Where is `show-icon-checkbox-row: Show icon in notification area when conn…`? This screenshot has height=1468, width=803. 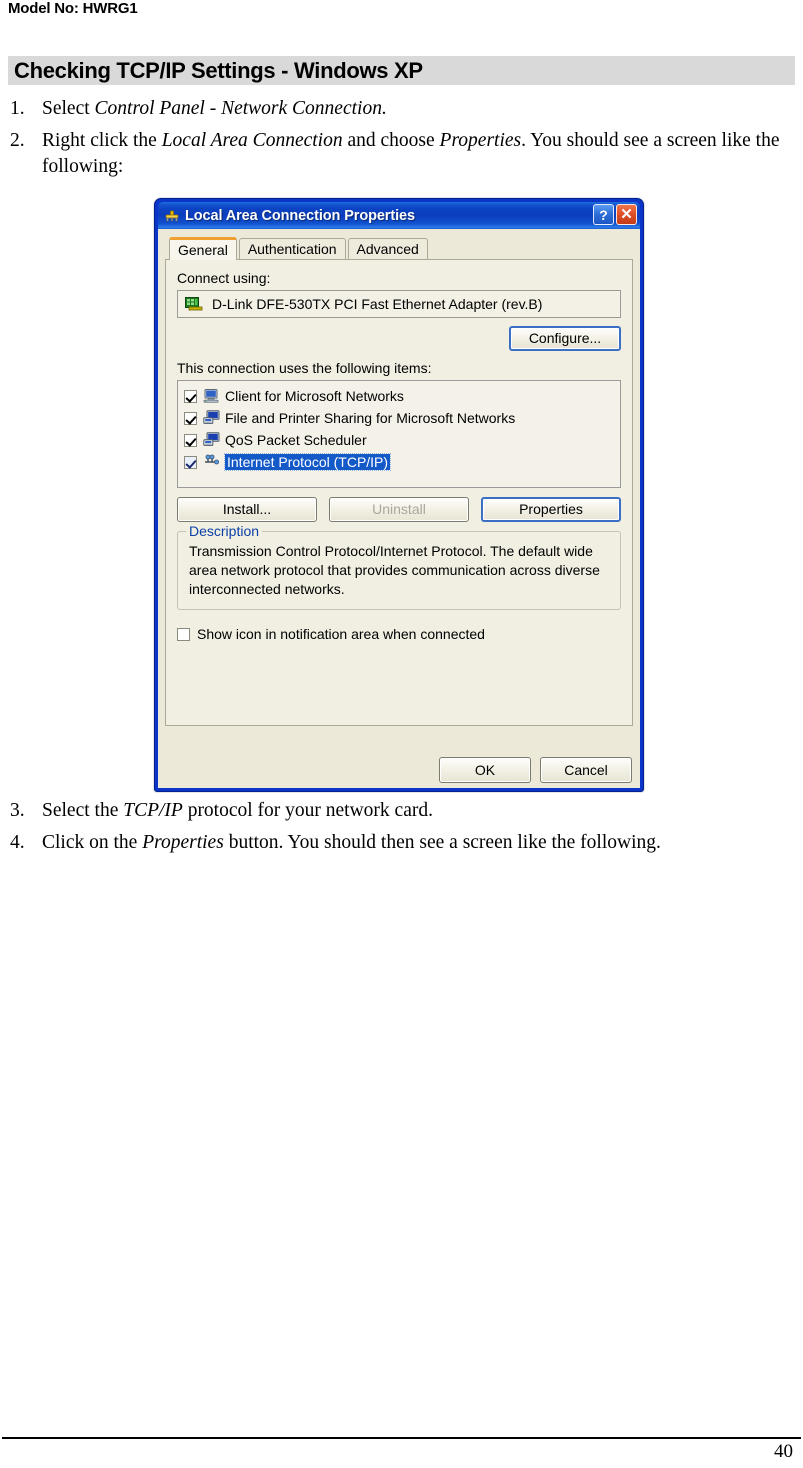 show-icon-checkbox-row: Show icon in notification area when conn… is located at coordinates (399, 634).